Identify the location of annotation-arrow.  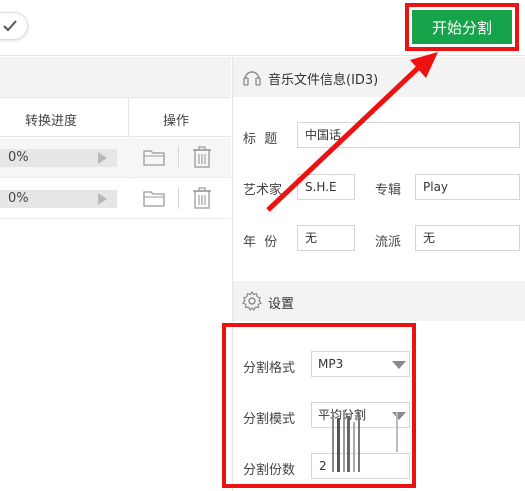
(352, 132).